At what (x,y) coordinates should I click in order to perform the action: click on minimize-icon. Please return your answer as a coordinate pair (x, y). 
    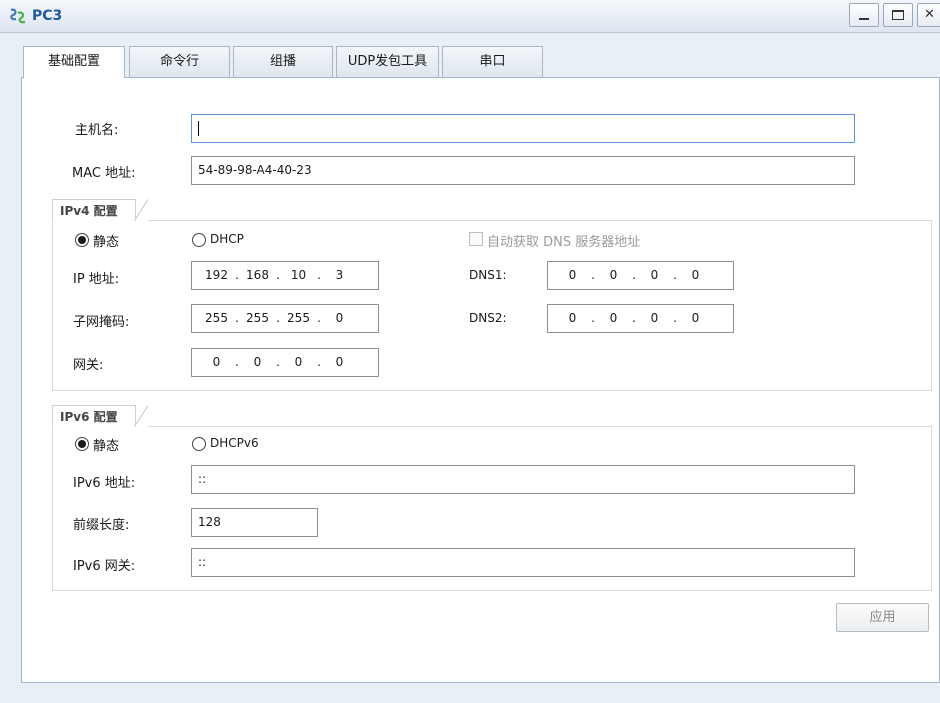
    Looking at the image, I should click on (864, 19).